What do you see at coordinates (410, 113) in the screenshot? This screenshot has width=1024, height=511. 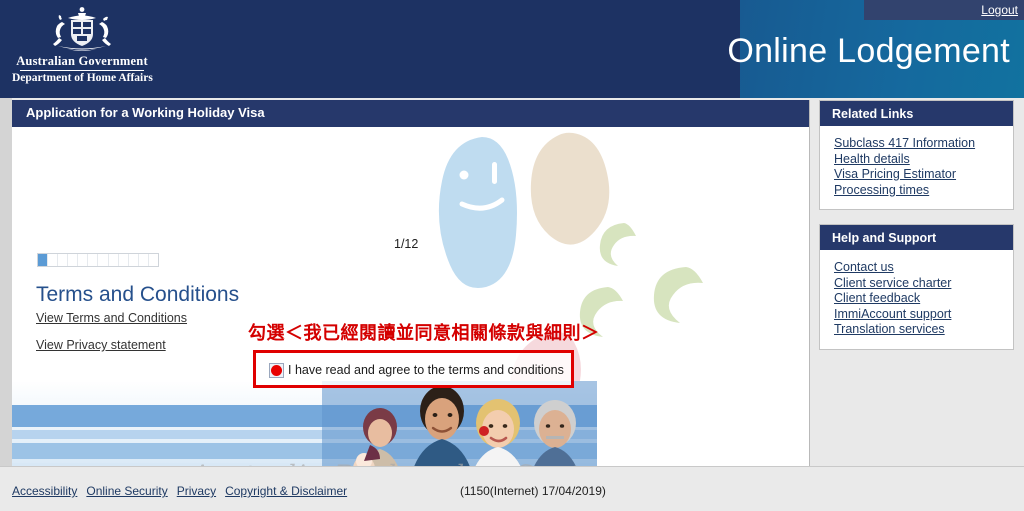 I see `content-title-bar: Application for a Working Holiday Visa` at bounding box center [410, 113].